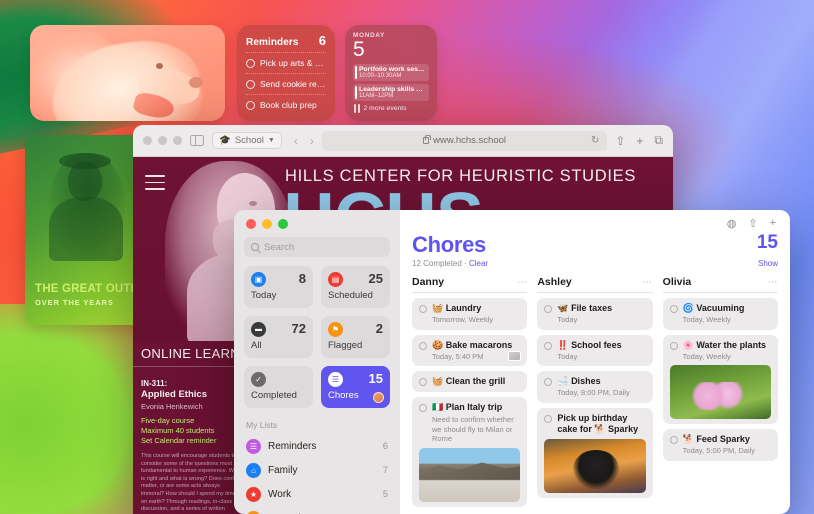  What do you see at coordinates (317, 446) in the screenshot?
I see `sidebar-item-reminders: ☰ Reminders 6` at bounding box center [317, 446].